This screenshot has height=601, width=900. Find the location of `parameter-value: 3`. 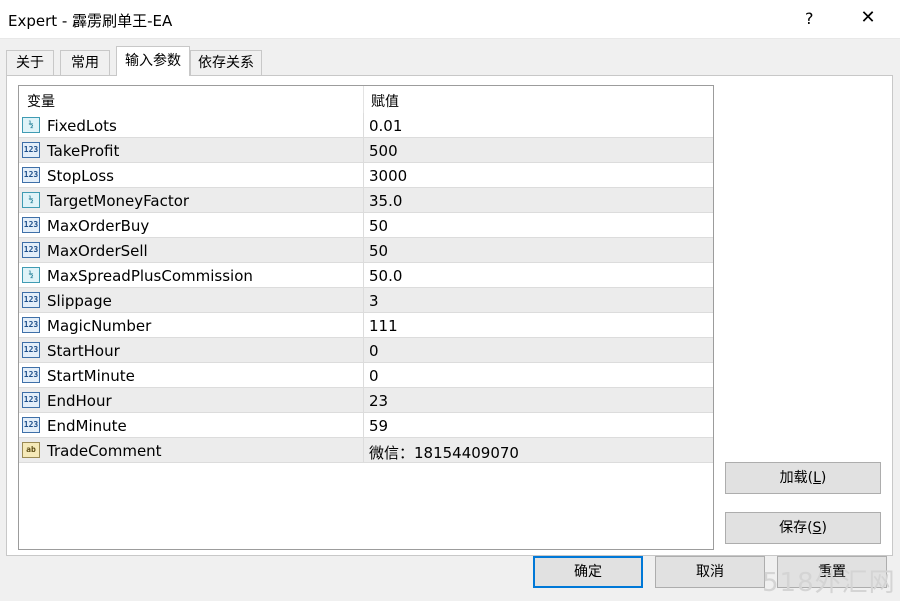

parameter-value: 3 is located at coordinates (374, 301).